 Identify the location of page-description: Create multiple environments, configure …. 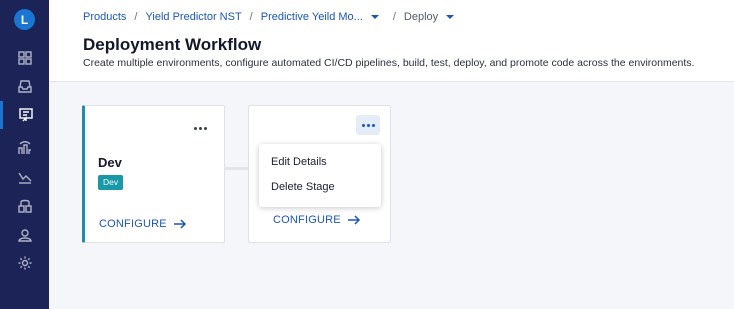
(389, 63).